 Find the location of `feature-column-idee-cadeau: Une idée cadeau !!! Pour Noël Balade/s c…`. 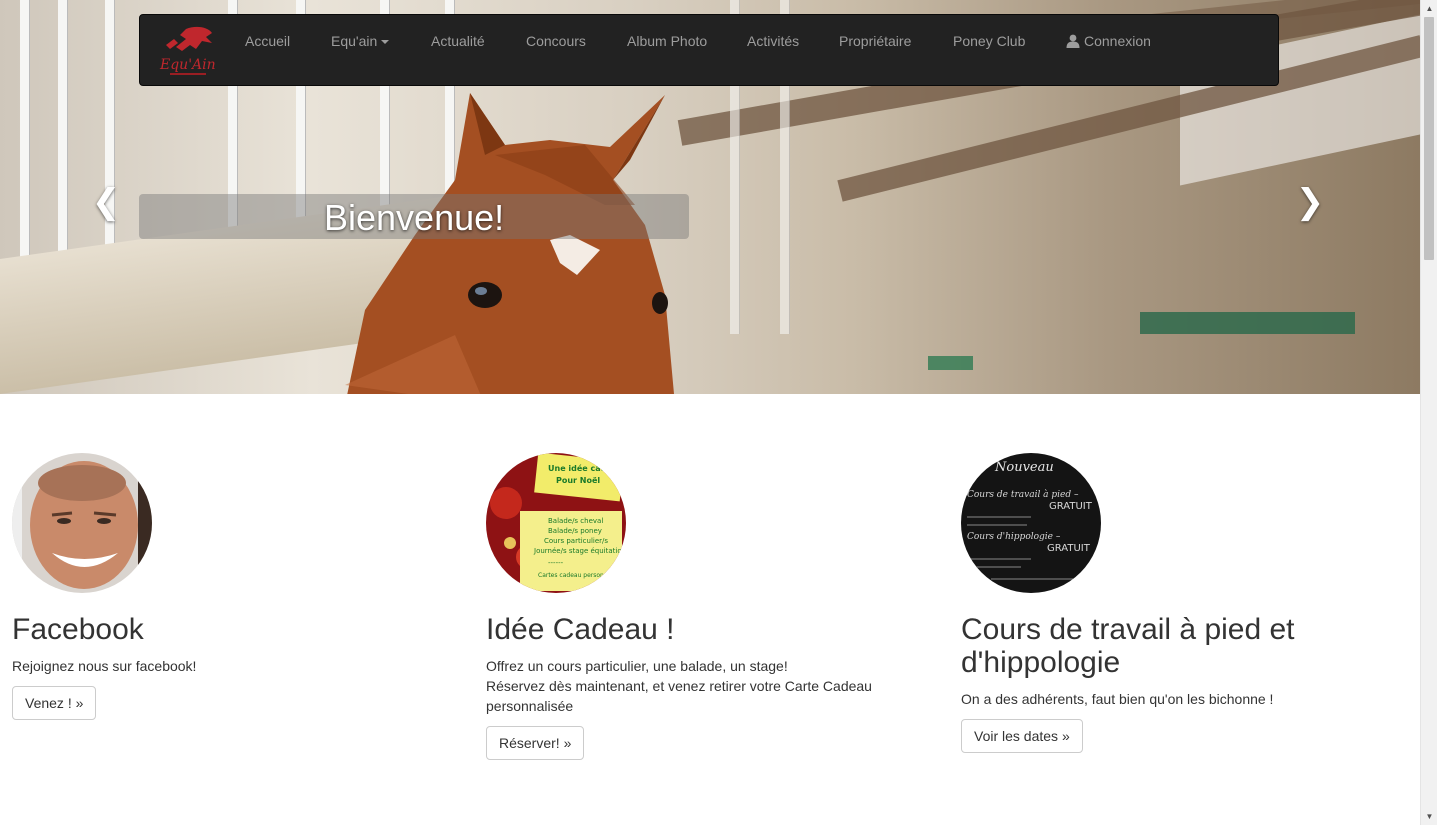

feature-column-idee-cadeau: Une idée cadeau !!! Pour Noël Balade/s c… is located at coordinates (711, 606).